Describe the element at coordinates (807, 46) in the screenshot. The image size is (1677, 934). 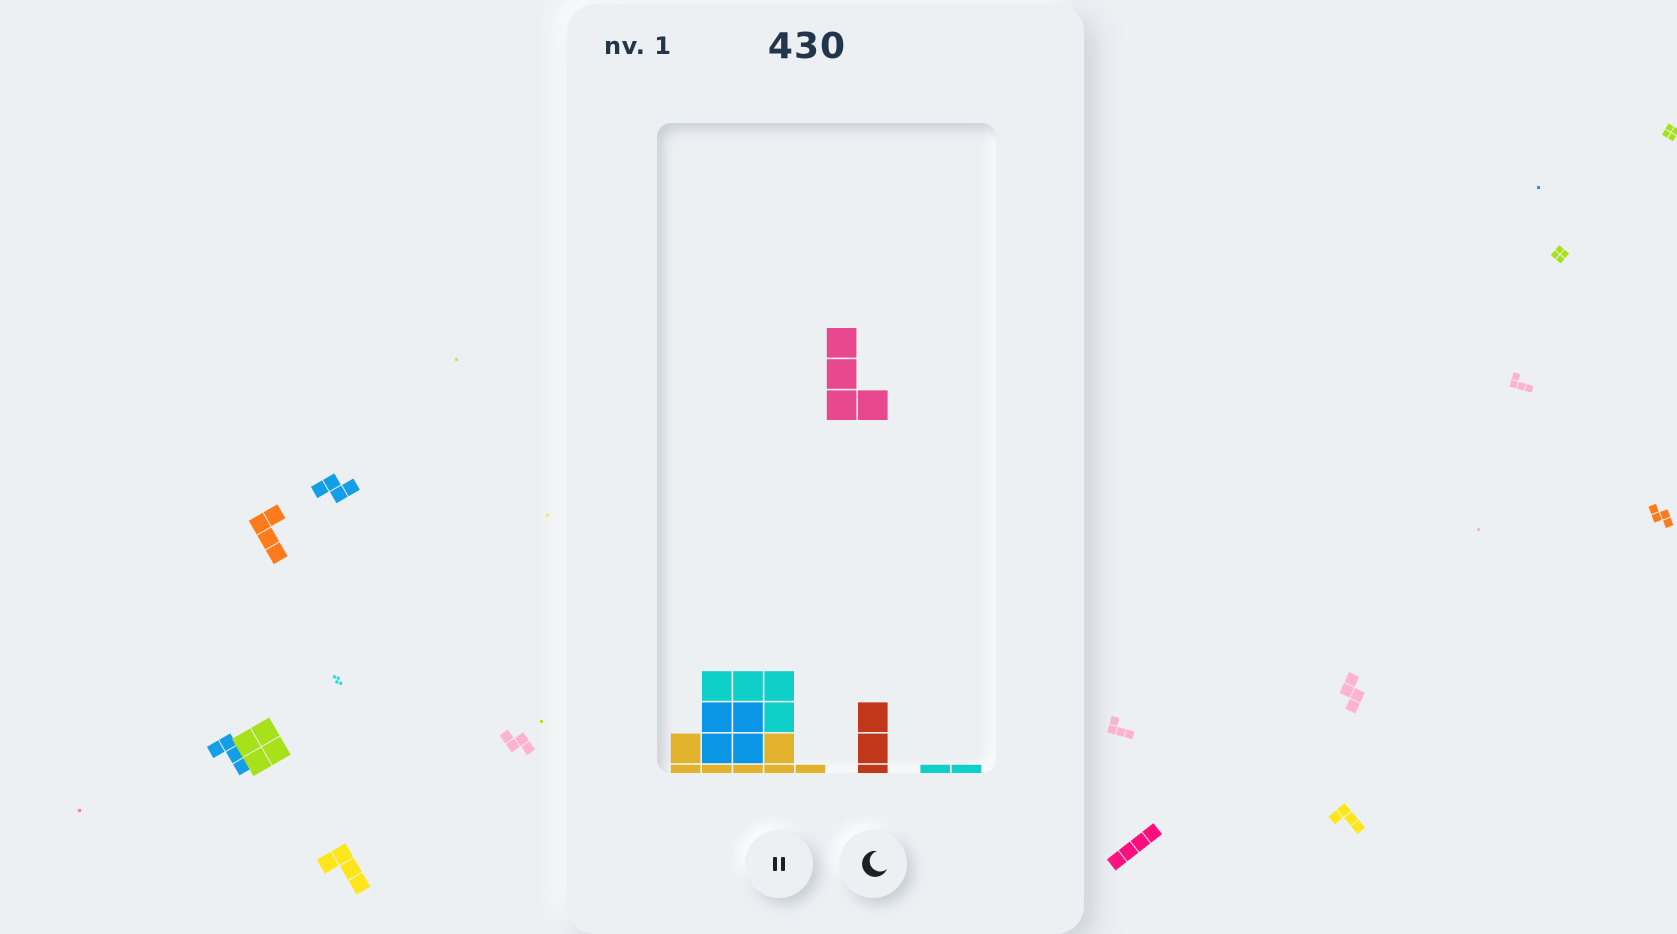
I see `score-display: 430` at that location.